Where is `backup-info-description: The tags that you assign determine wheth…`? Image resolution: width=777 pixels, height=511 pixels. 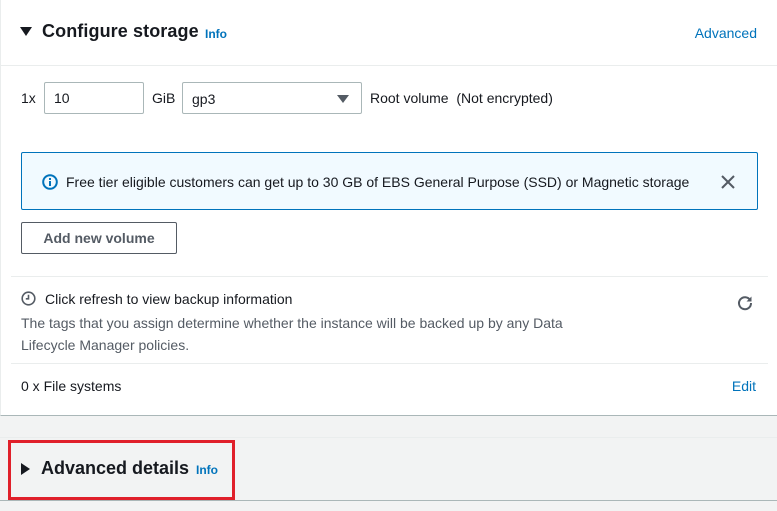 backup-info-description: The tags that you assign determine wheth… is located at coordinates (292, 334).